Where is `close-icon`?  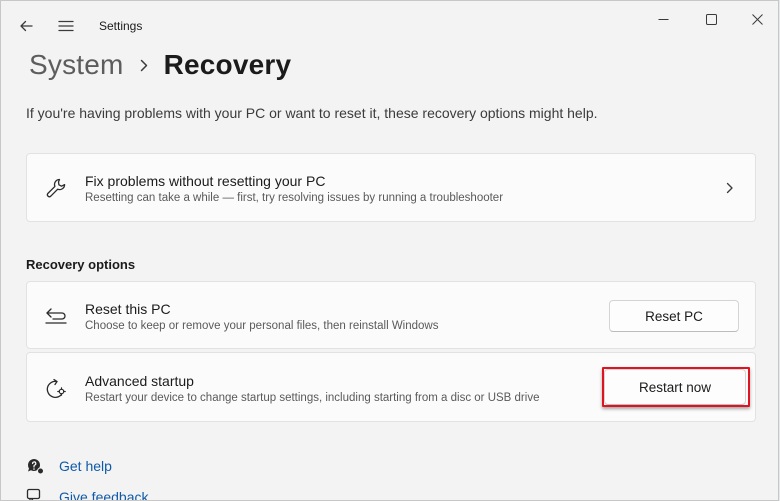 close-icon is located at coordinates (757, 19).